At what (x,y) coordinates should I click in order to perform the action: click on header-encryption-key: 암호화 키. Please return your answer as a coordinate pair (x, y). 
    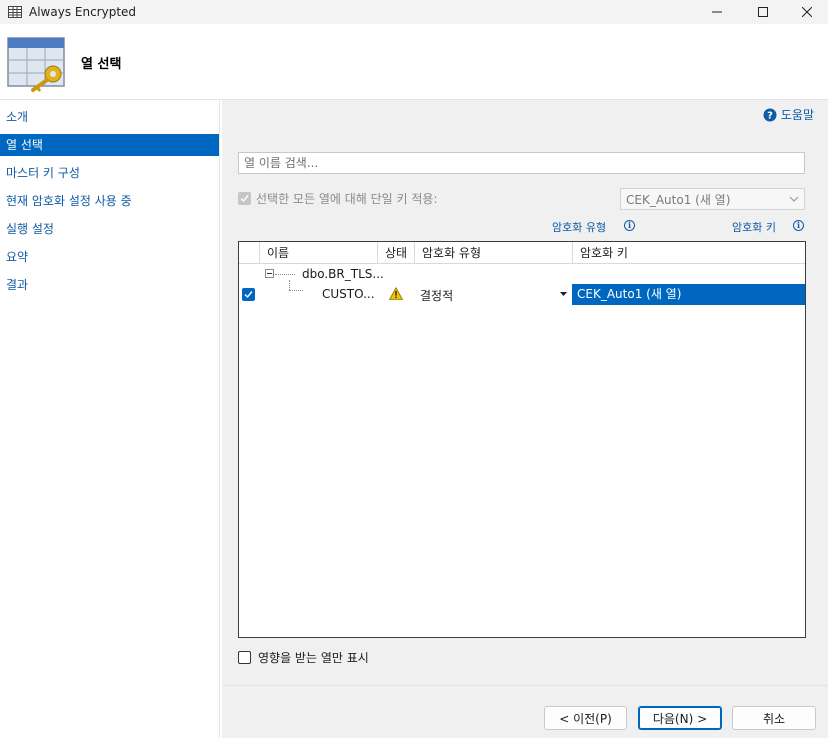
    Looking at the image, I should click on (688, 253).